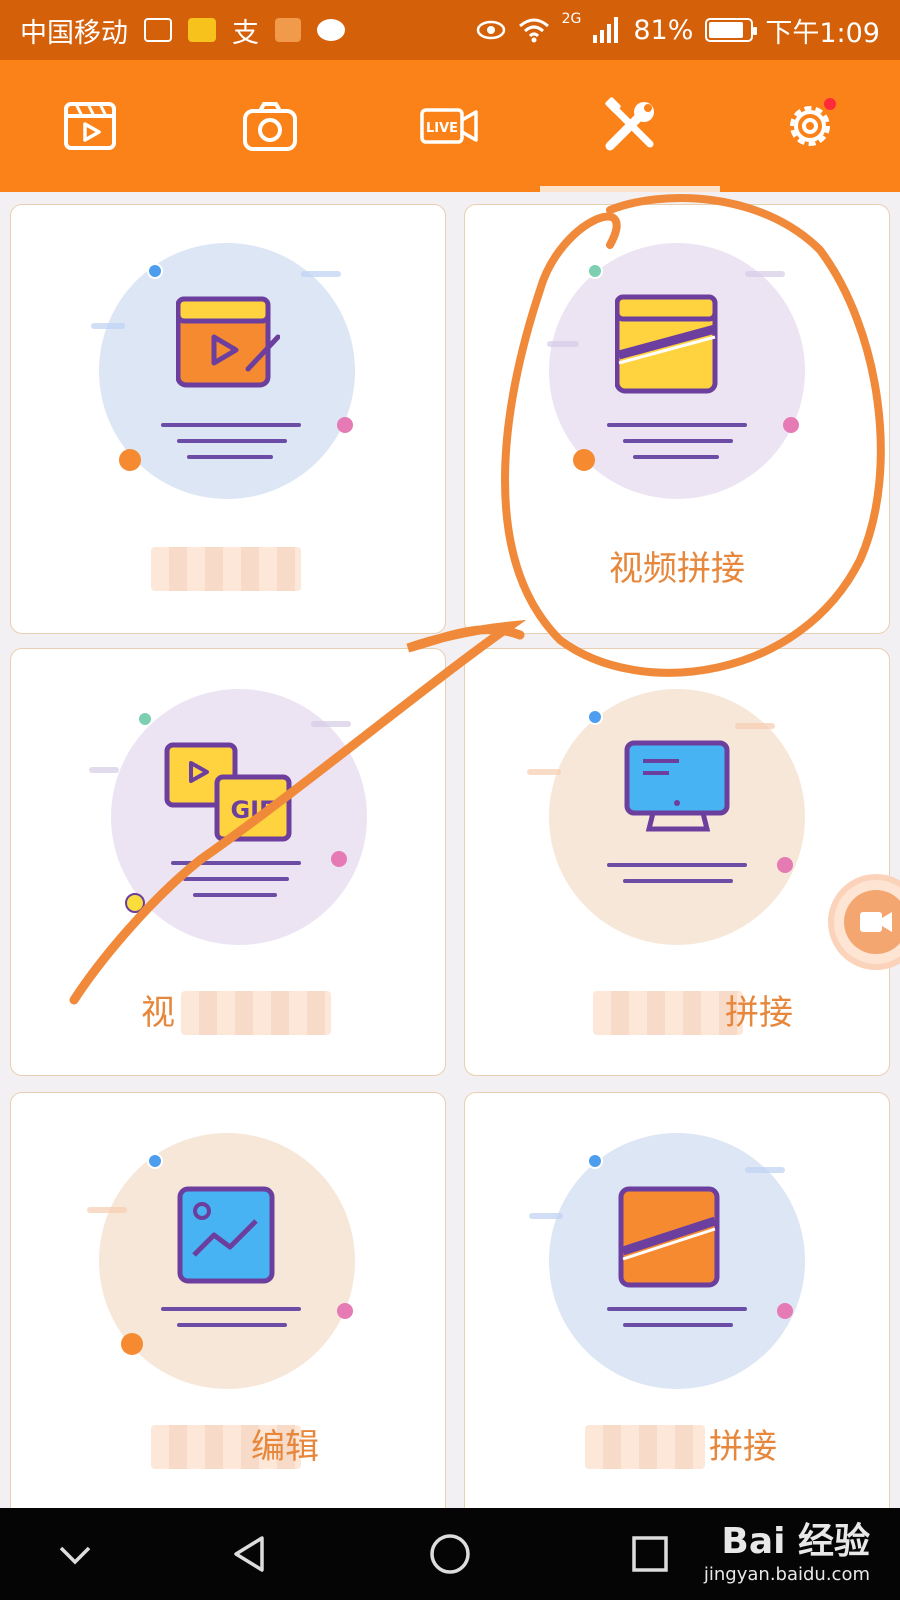  What do you see at coordinates (228, 419) in the screenshot?
I see `card-video-edit` at bounding box center [228, 419].